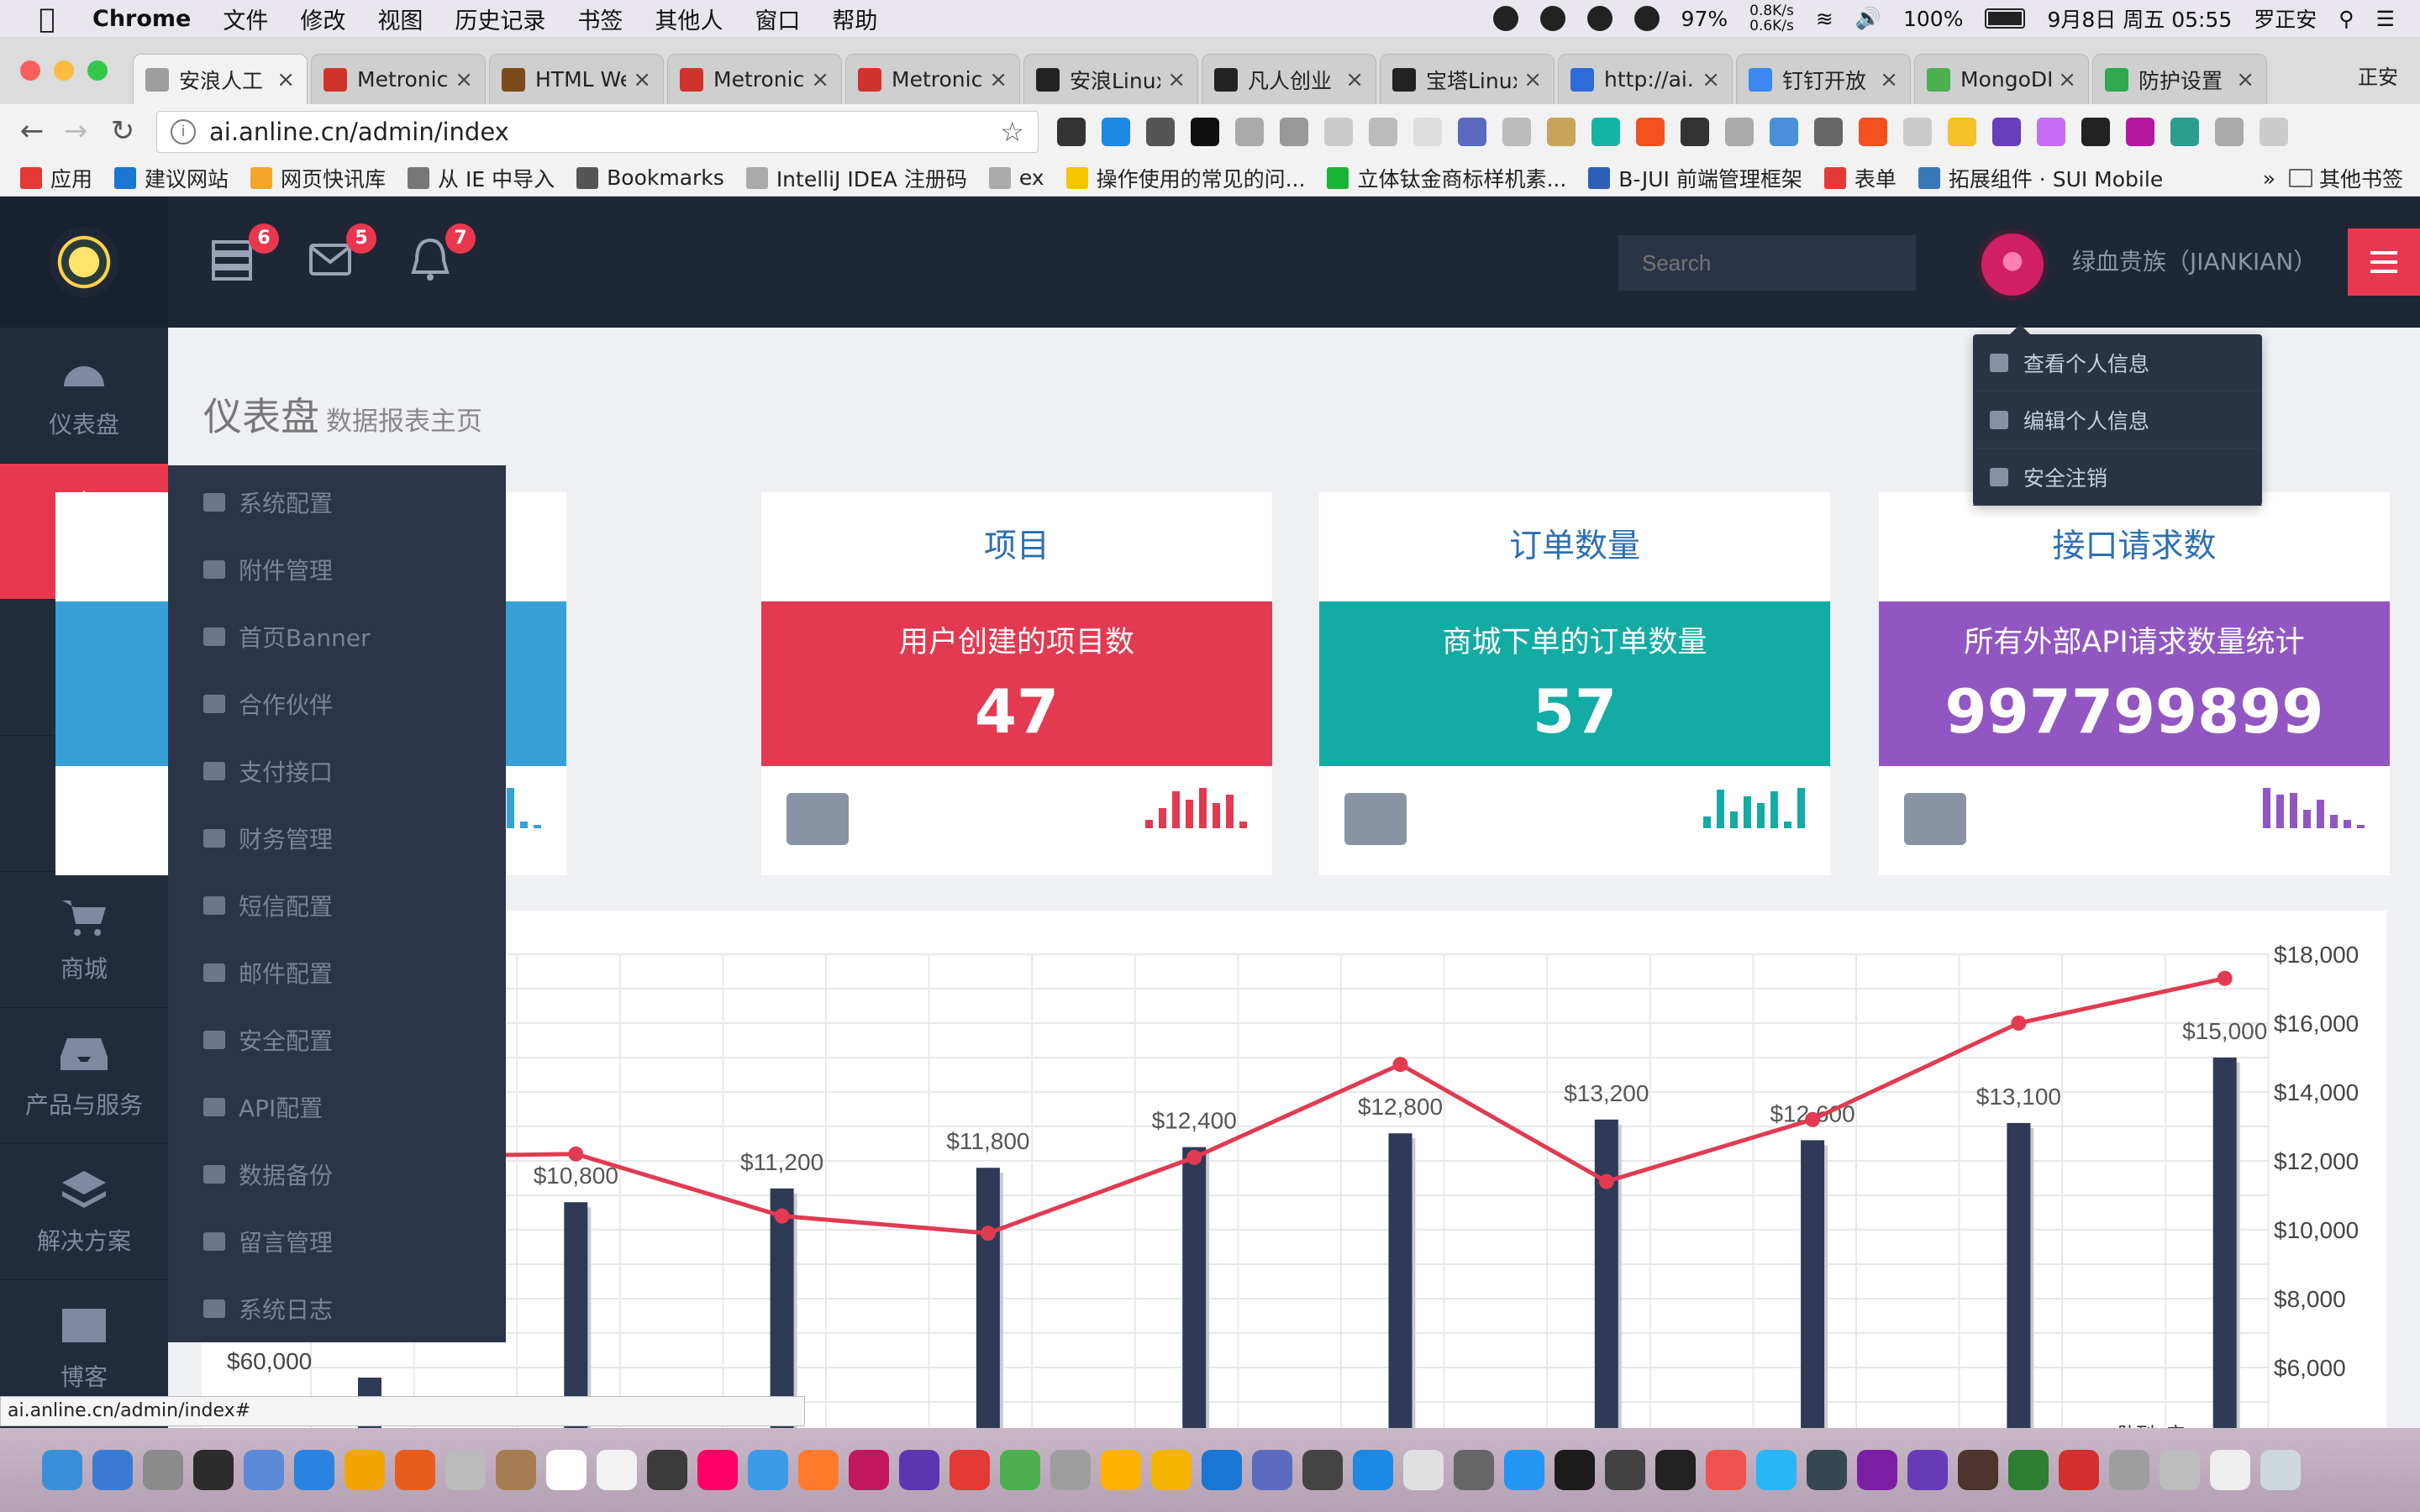  Describe the element at coordinates (2378, 75) in the screenshot. I see `profile-button: 正安` at that location.